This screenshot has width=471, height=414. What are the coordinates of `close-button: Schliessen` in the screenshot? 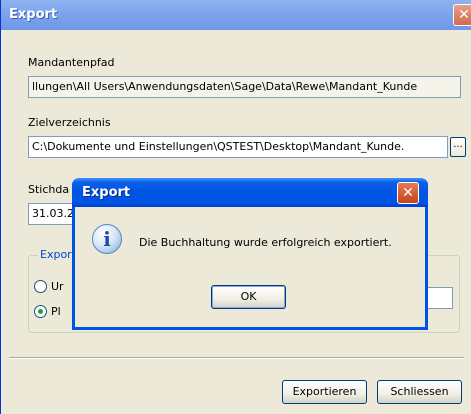 It's located at (419, 392).